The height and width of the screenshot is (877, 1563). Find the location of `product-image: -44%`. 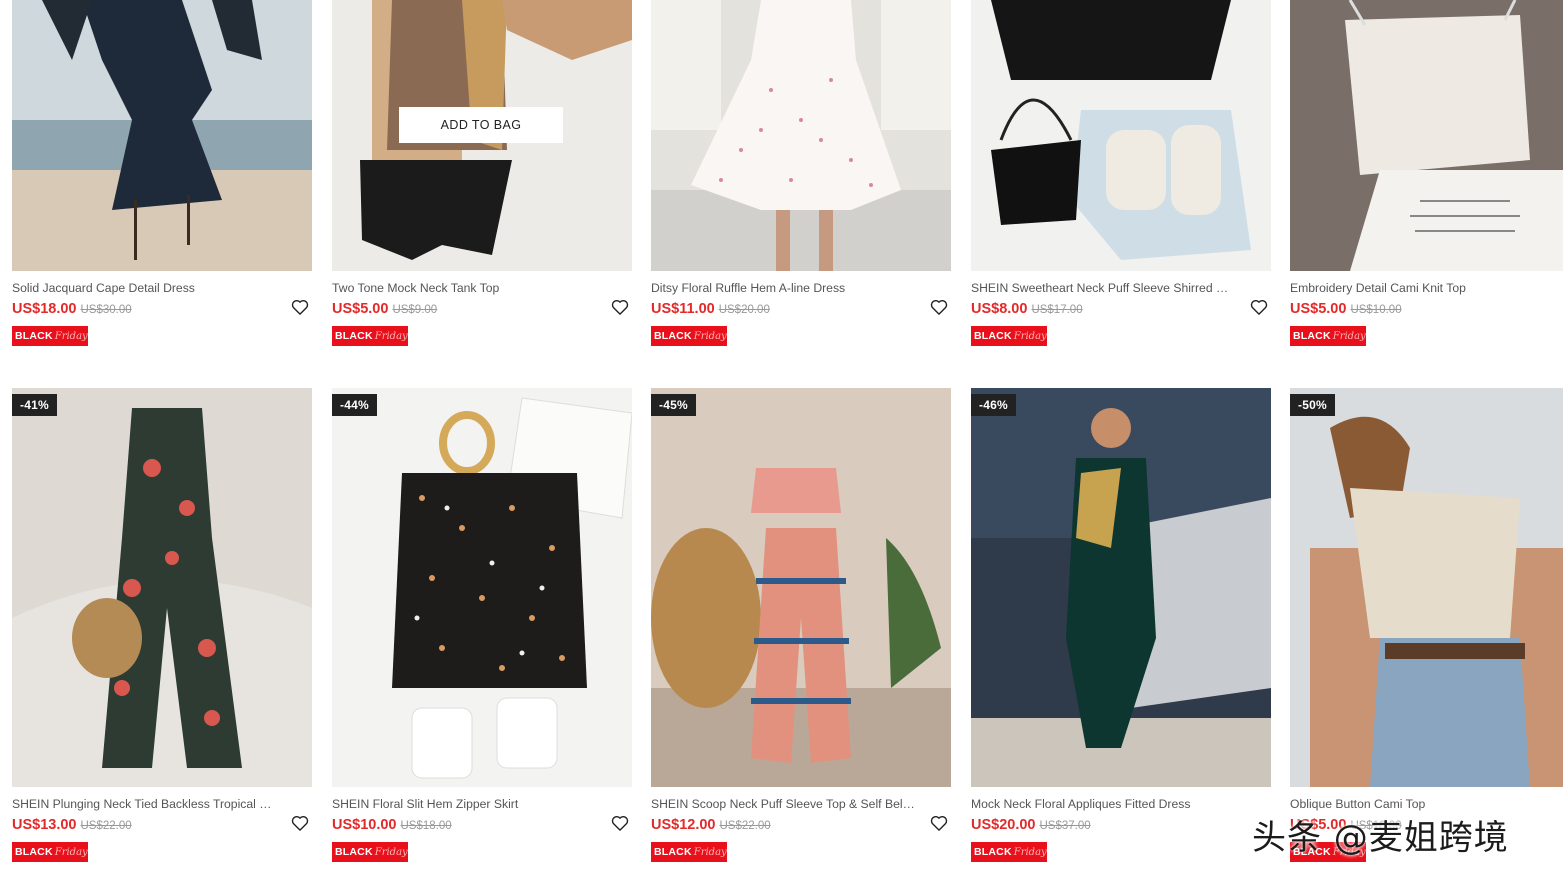

product-image: -44% is located at coordinates (482, 587).